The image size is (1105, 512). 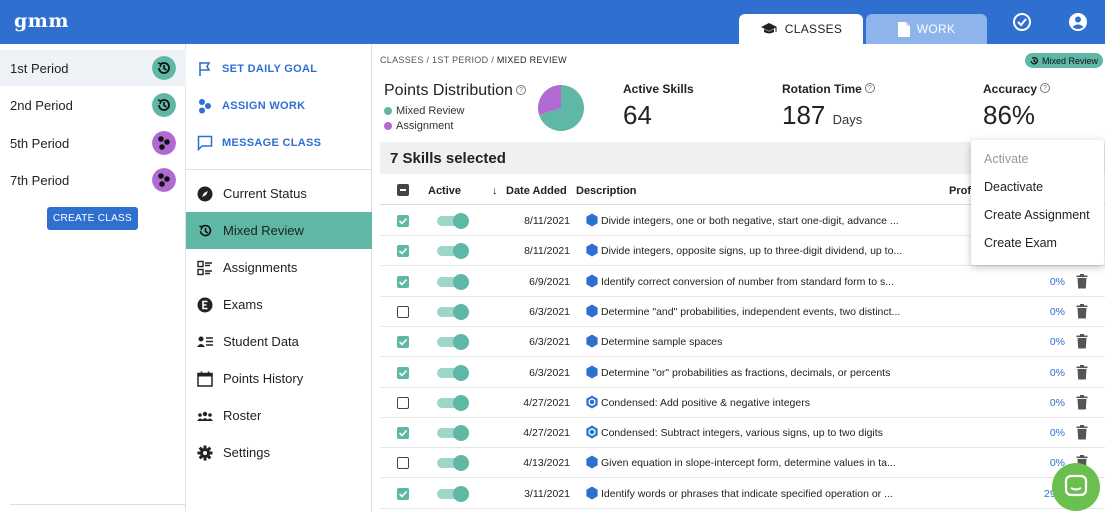 What do you see at coordinates (495, 191) in the screenshot?
I see `sort-arrow-icon: ↓` at bounding box center [495, 191].